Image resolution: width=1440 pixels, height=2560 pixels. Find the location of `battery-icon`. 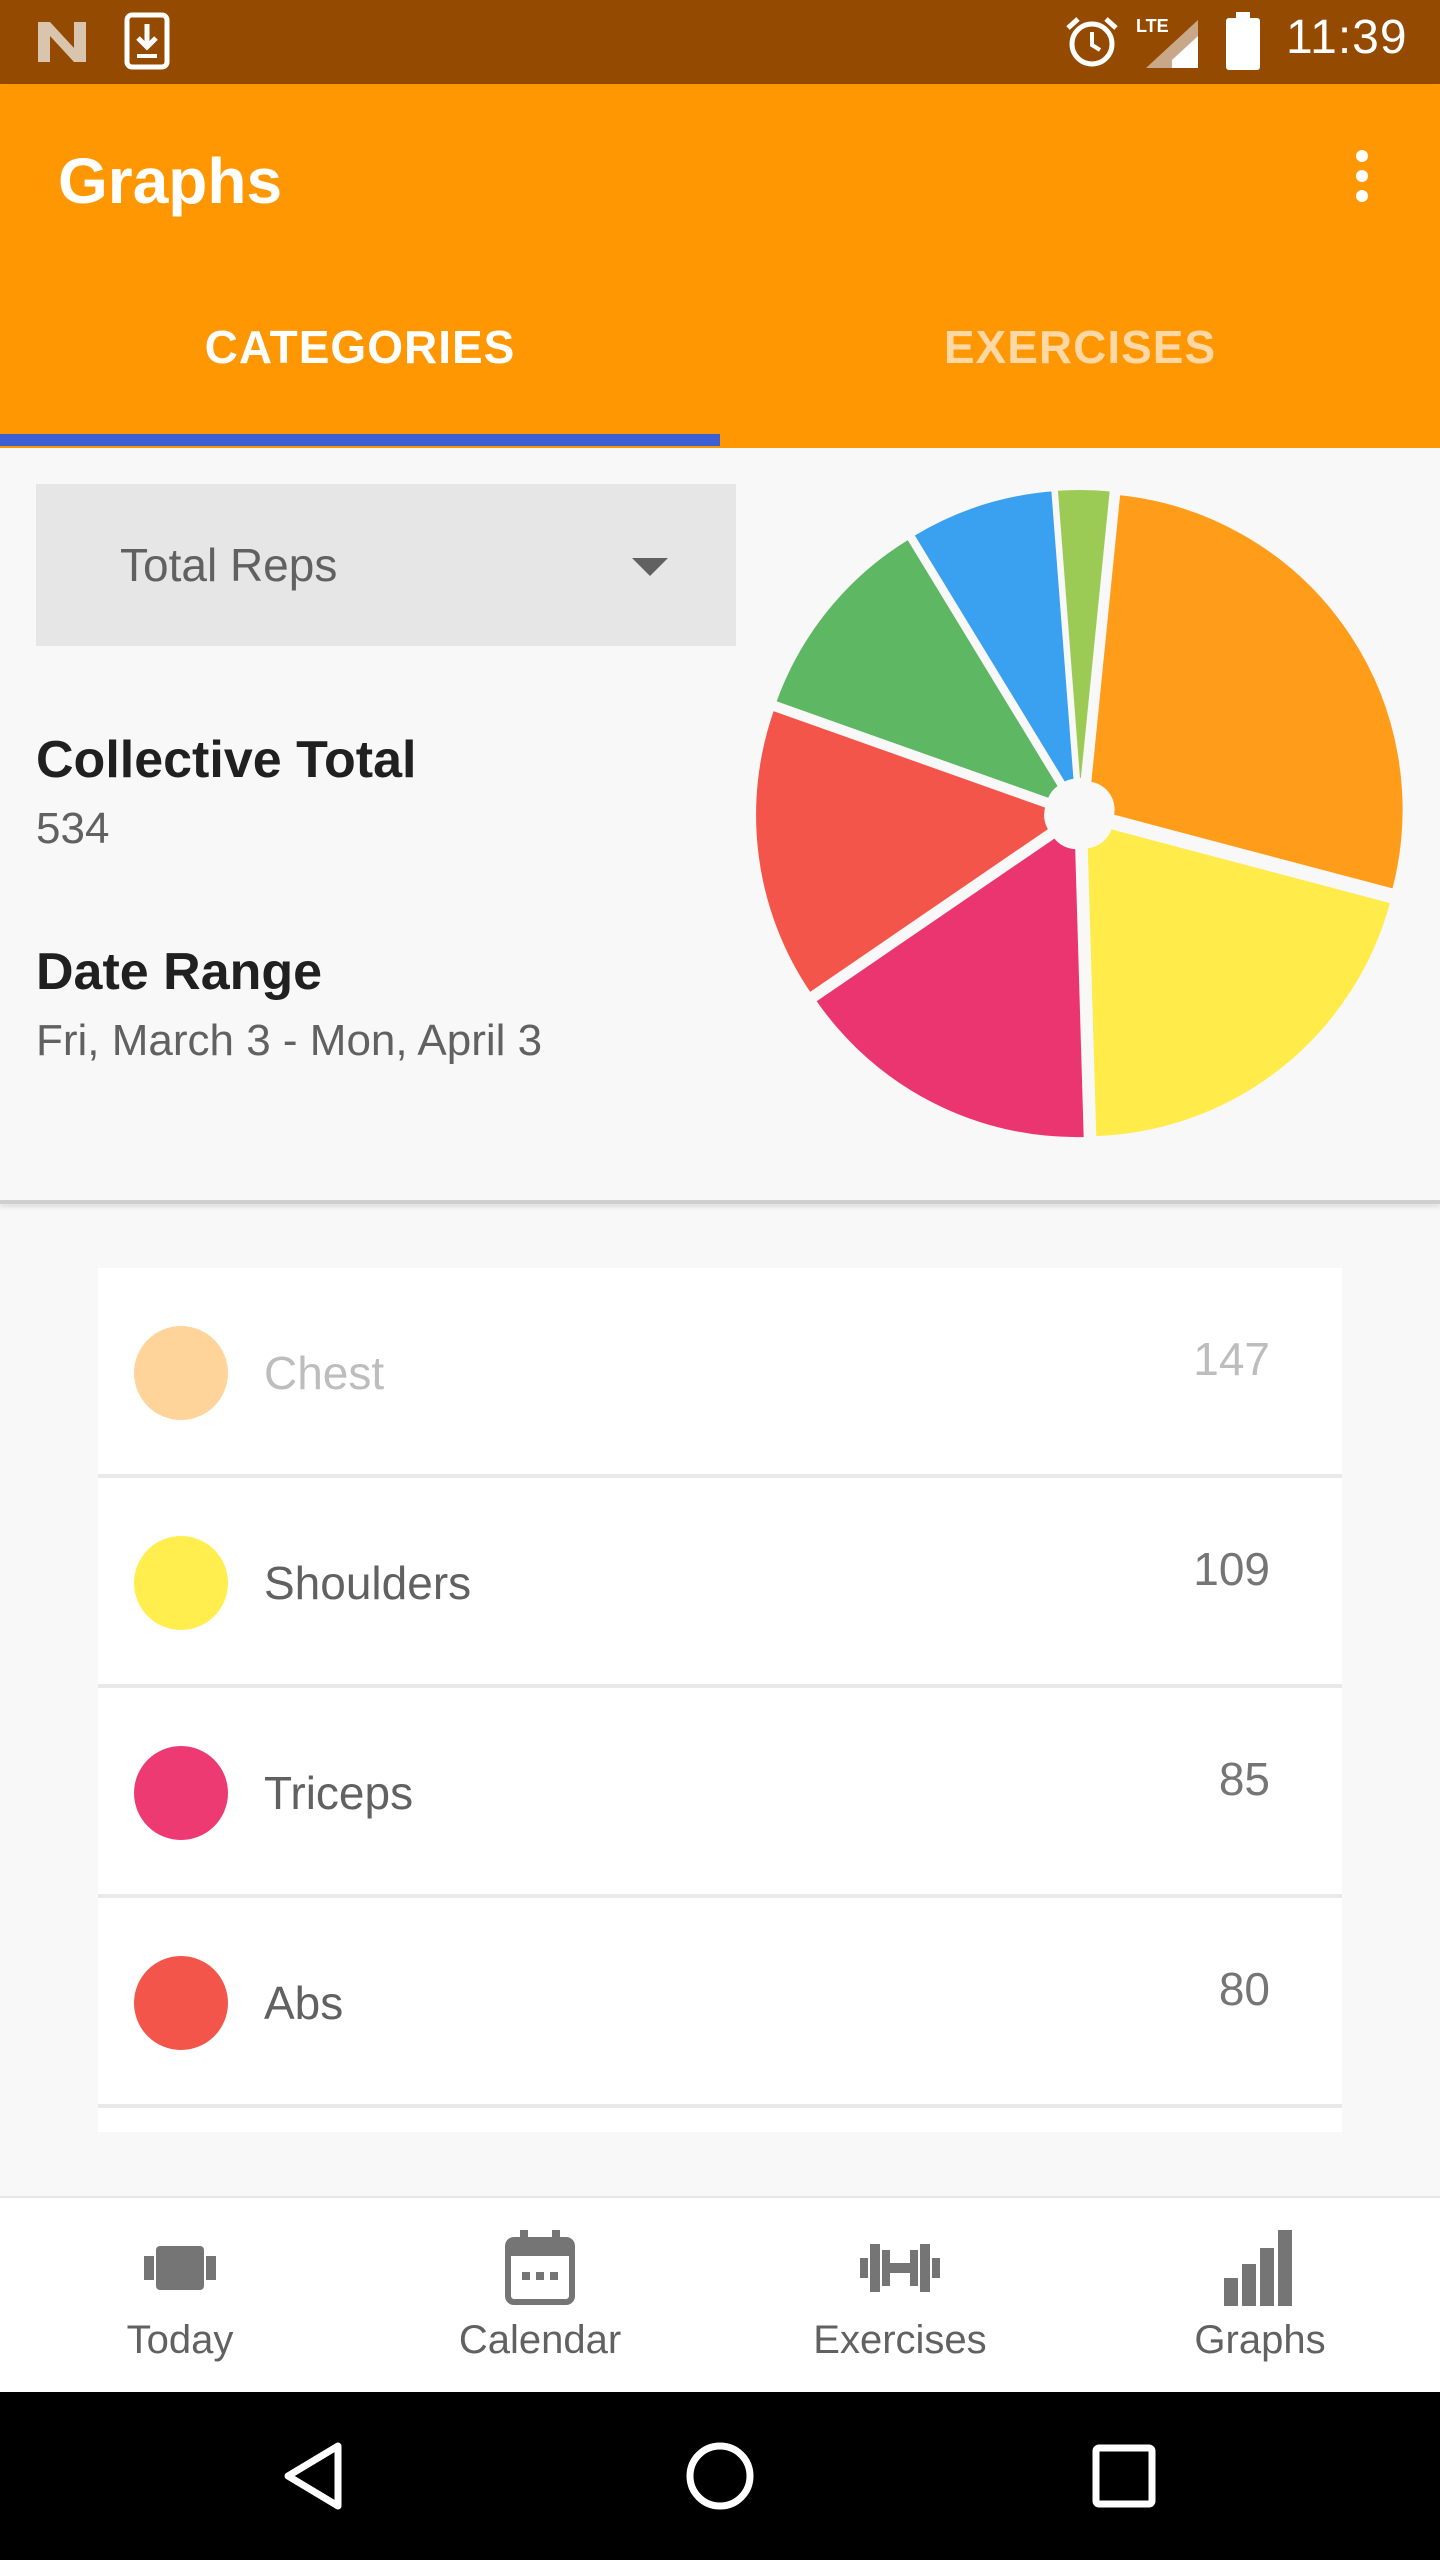

battery-icon is located at coordinates (1243, 41).